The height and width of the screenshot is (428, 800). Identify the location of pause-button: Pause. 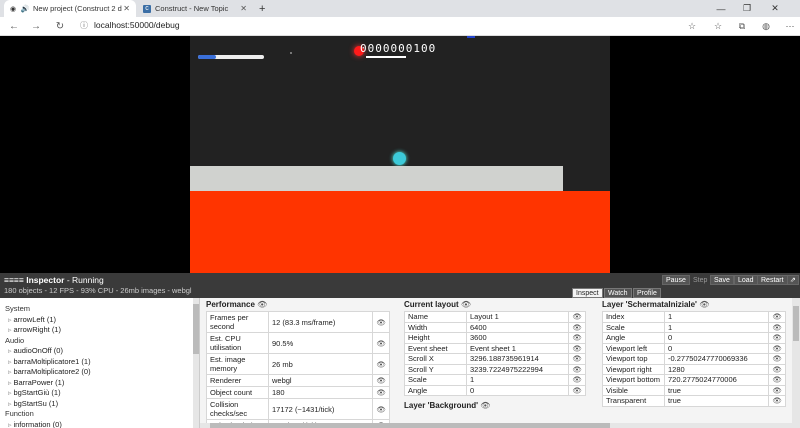
(676, 280).